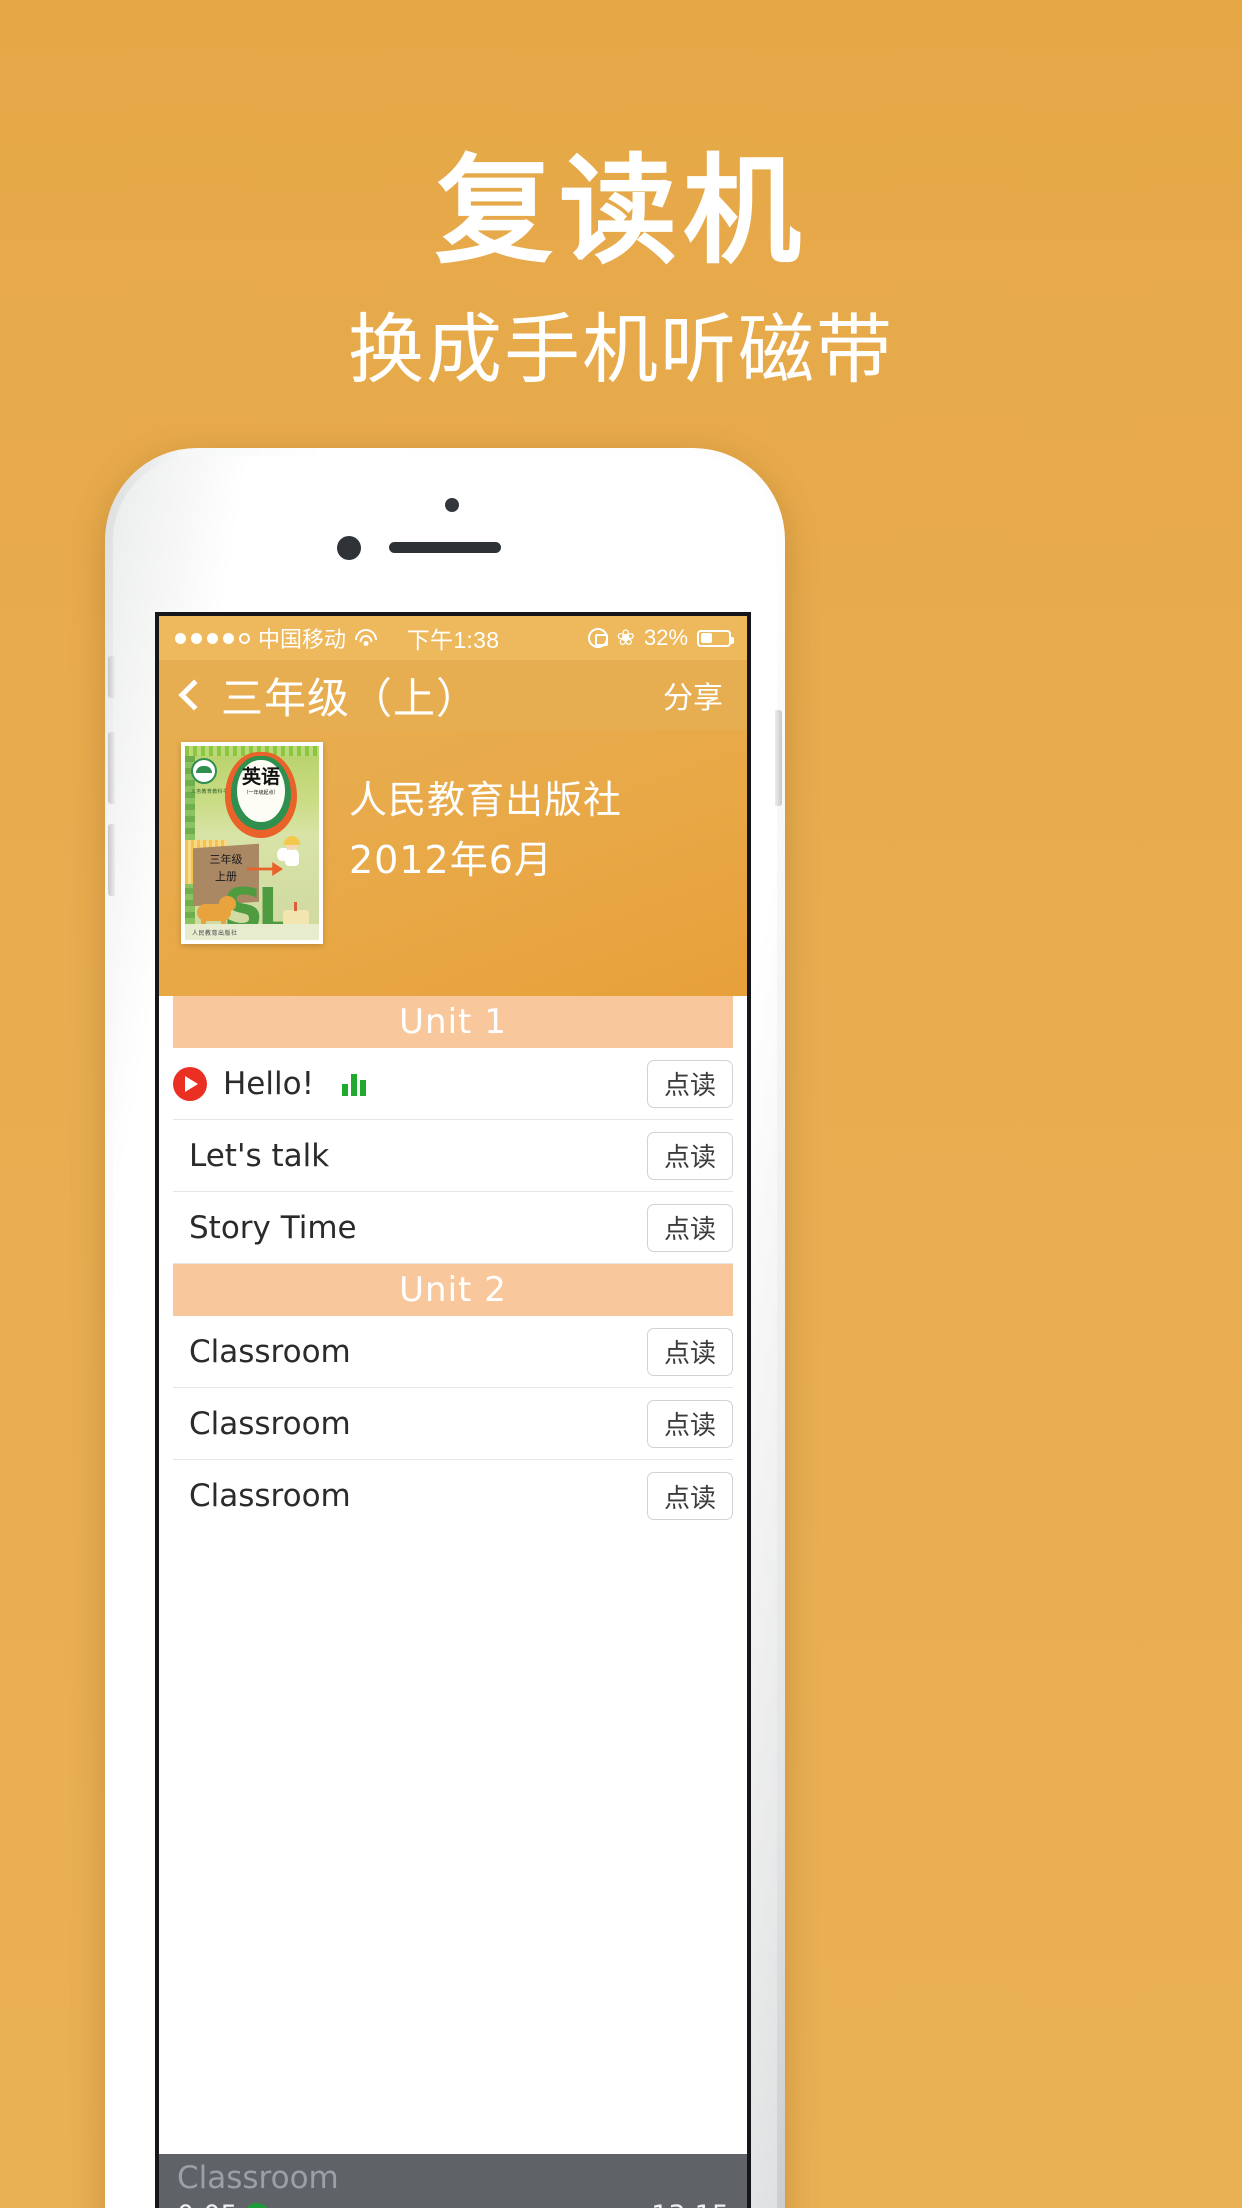  Describe the element at coordinates (354, 1084) in the screenshot. I see `equalizer-icon` at that location.